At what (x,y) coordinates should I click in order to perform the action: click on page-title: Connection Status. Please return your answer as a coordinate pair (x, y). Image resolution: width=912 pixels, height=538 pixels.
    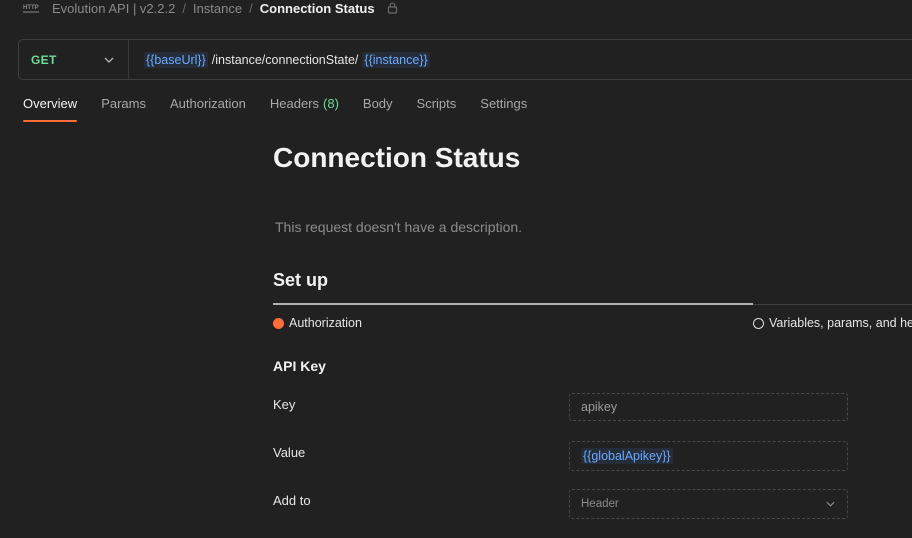
    Looking at the image, I should click on (396, 158).